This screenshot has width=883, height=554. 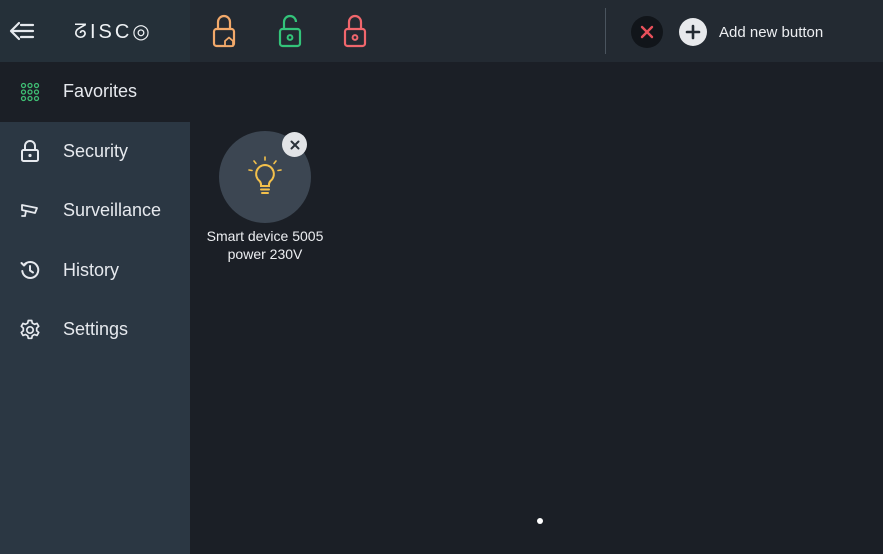 I want to click on remove-favorite-button, so click(x=294, y=144).